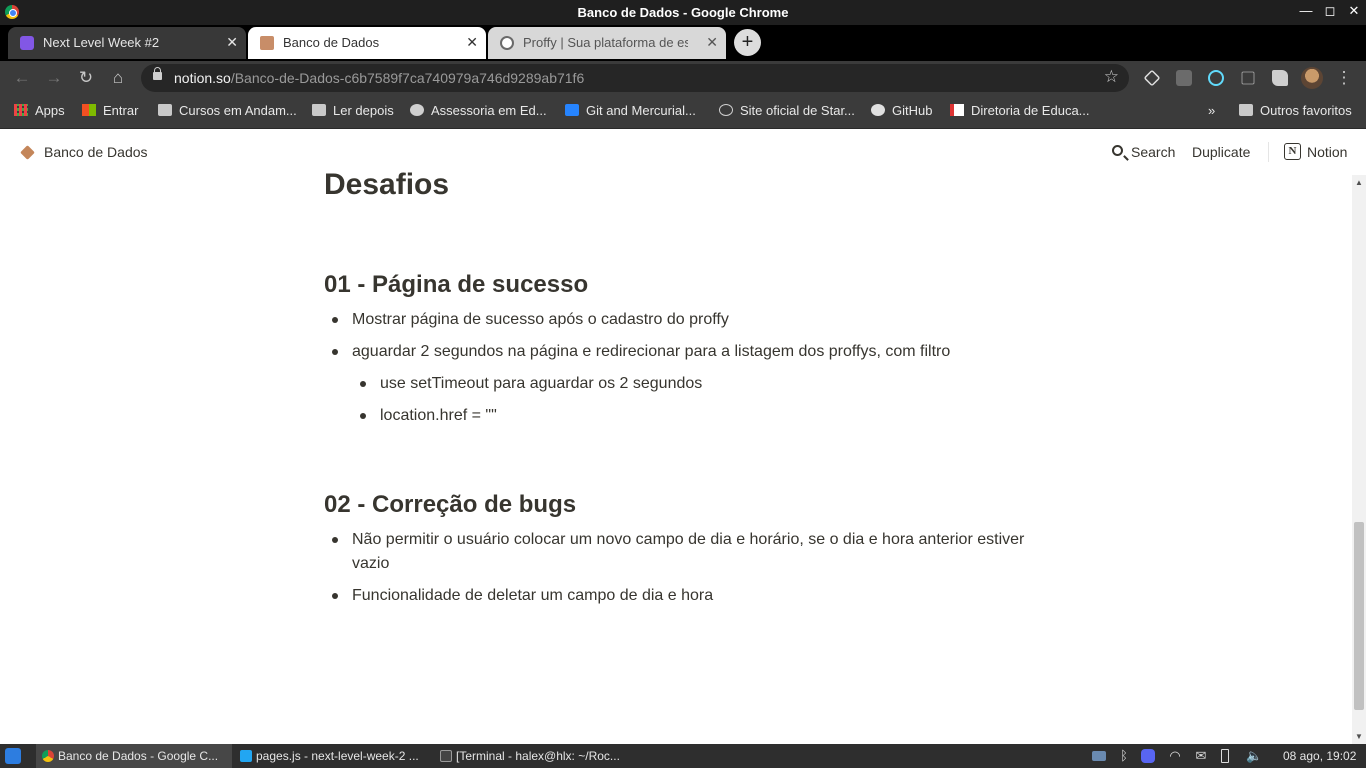  Describe the element at coordinates (456, 284) in the screenshot. I see `section-heading: 01 - Página de sucesso` at that location.